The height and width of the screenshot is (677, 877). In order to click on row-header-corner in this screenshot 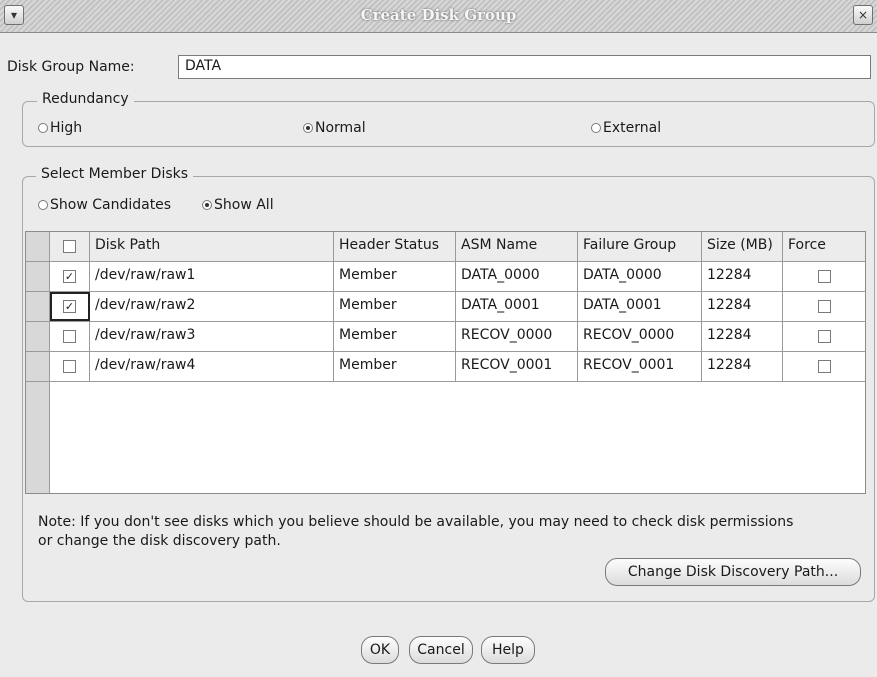, I will do `click(38, 247)`.